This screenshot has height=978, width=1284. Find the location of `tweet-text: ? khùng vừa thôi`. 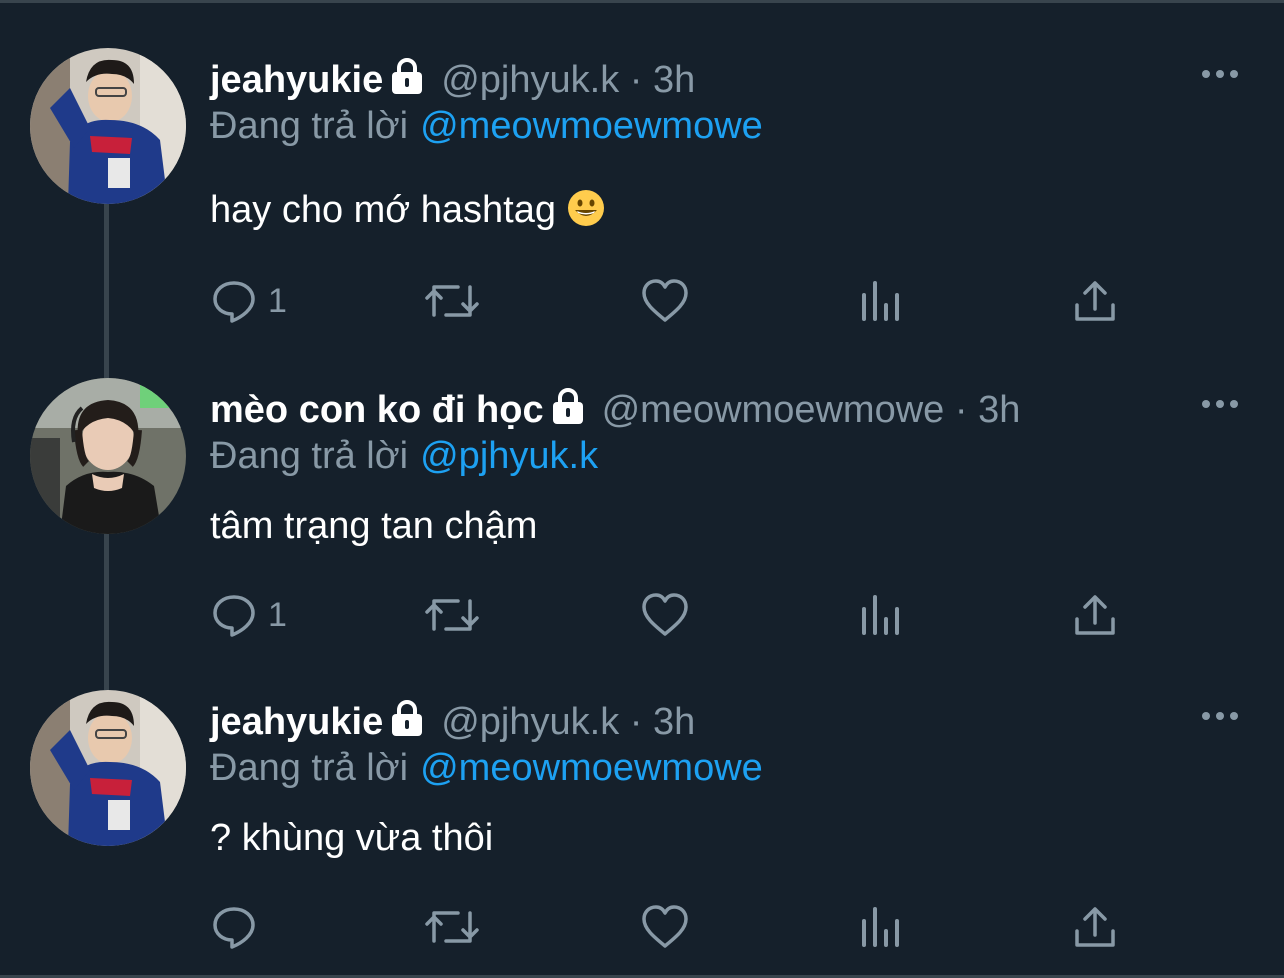

tweet-text: ? khùng vừa thôi is located at coordinates (351, 838).